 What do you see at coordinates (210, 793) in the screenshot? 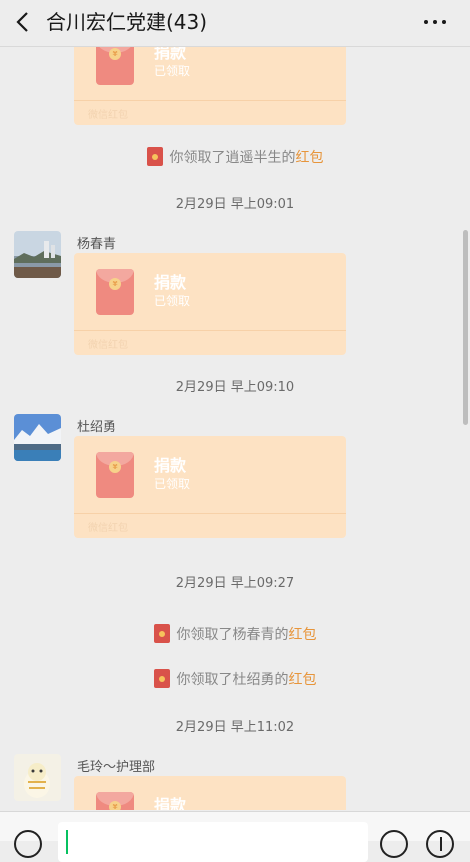
I see `red-packet-message: ¥ 捐款` at bounding box center [210, 793].